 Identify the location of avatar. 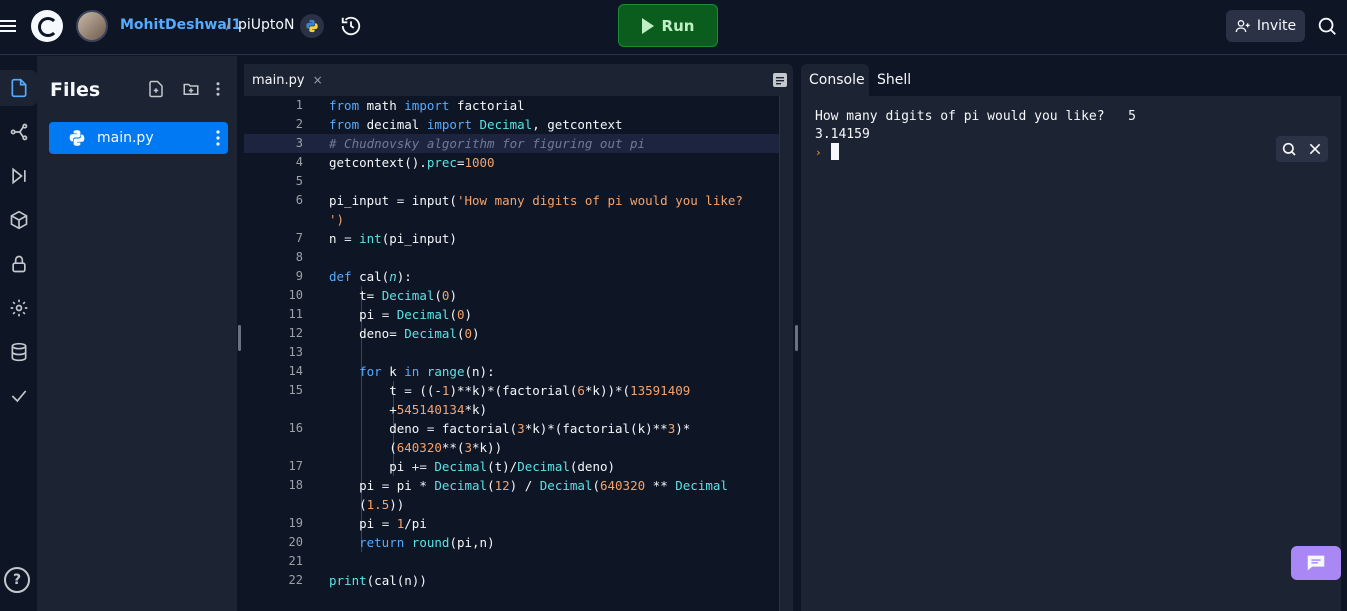
(92, 26).